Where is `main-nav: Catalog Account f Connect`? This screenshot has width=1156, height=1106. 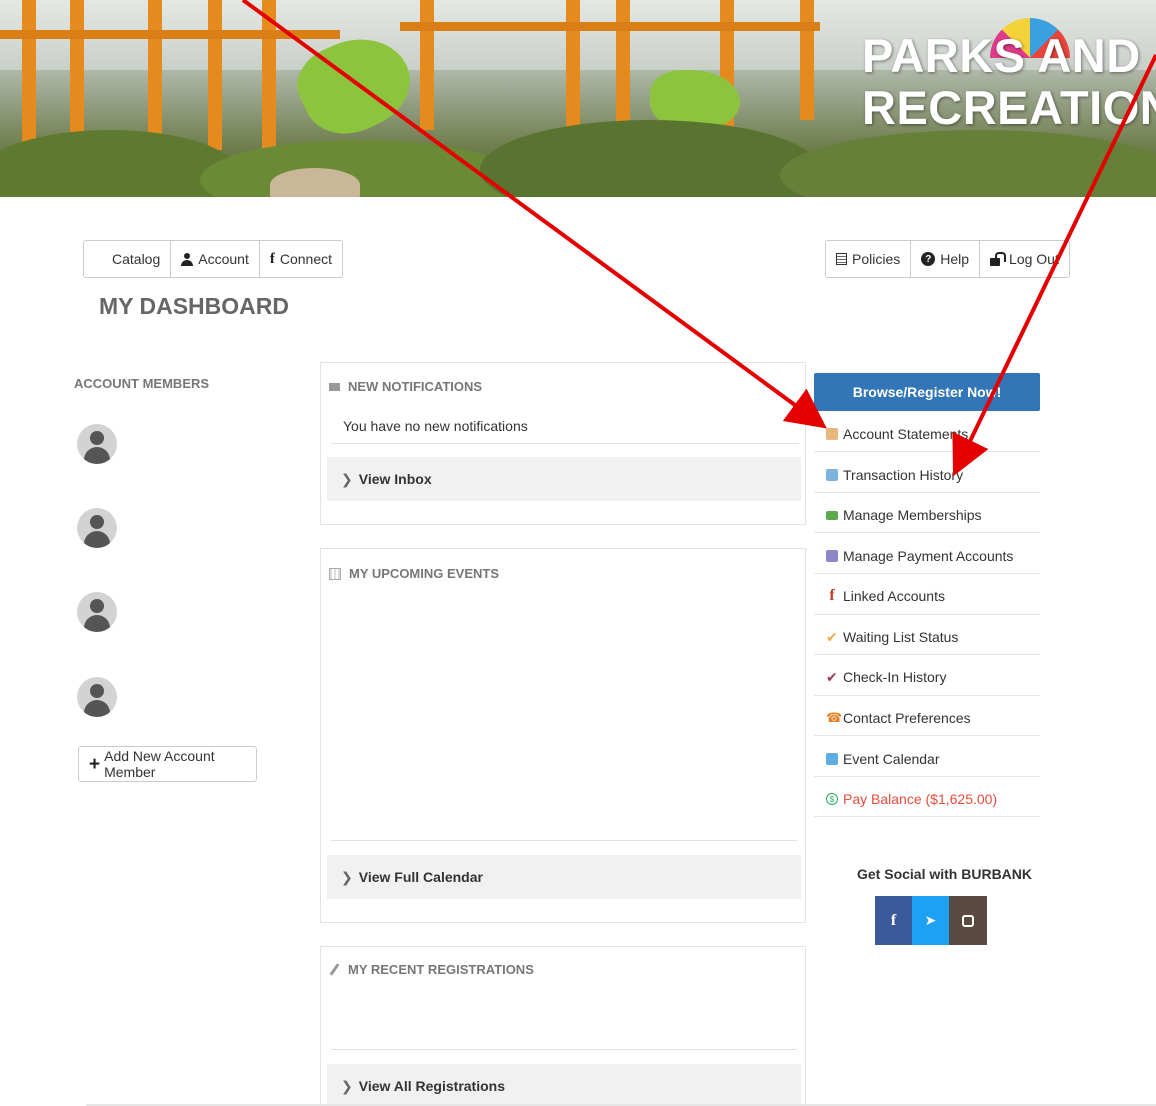 main-nav: Catalog Account f Connect is located at coordinates (213, 259).